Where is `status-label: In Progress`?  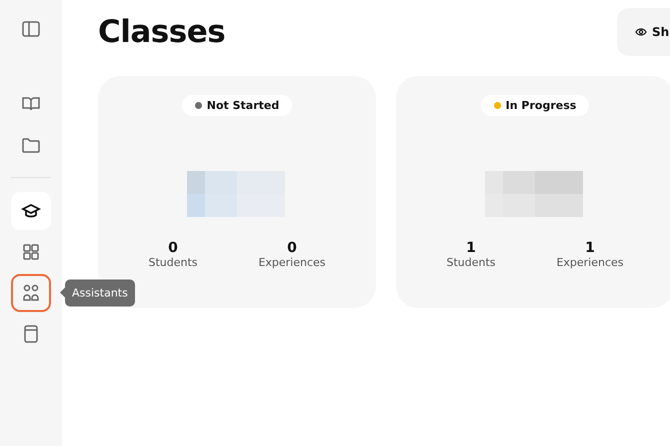
status-label: In Progress is located at coordinates (541, 105).